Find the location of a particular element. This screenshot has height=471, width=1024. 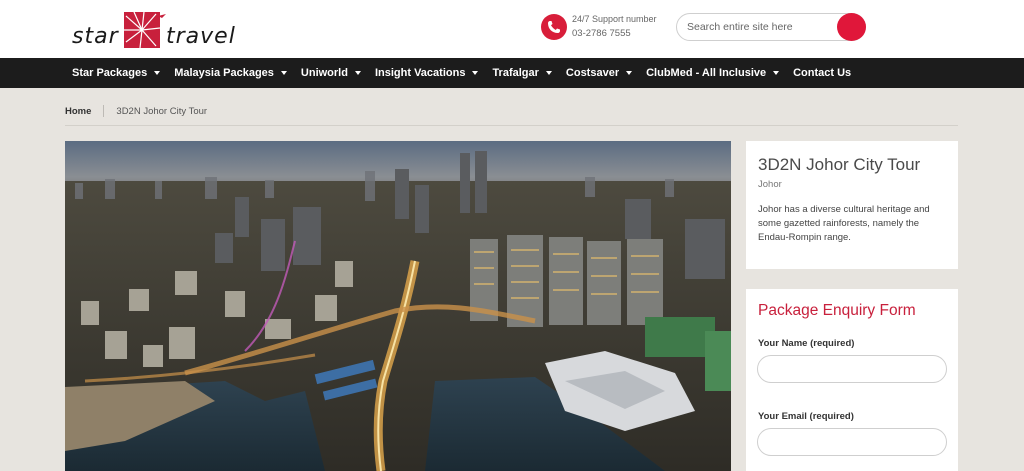

name-field-label: Your Name (required) is located at coordinates (806, 343).